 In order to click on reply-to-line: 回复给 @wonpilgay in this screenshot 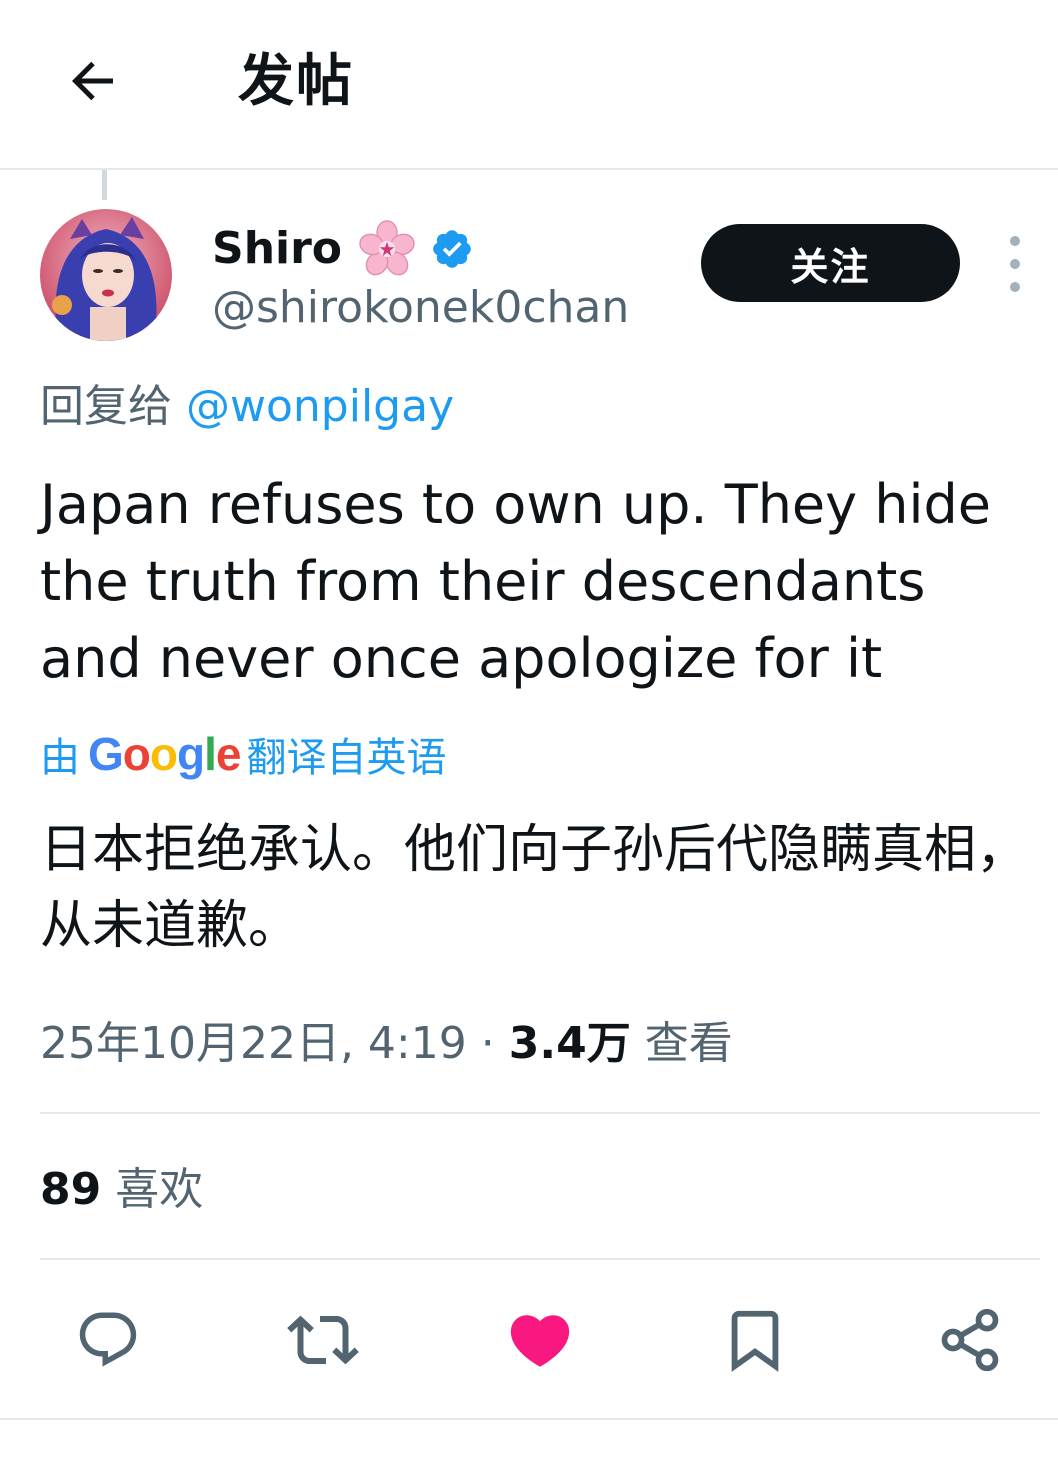, I will do `click(247, 407)`.